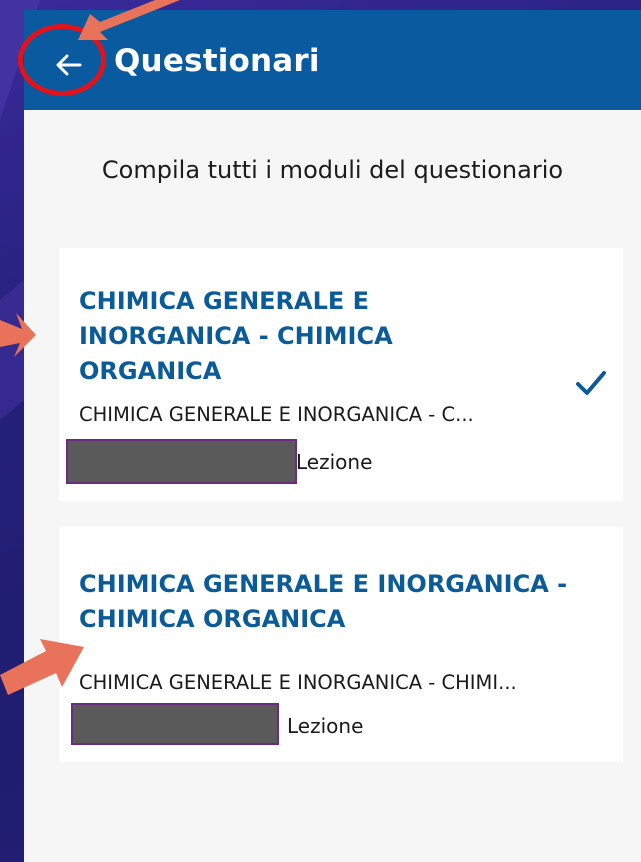 The height and width of the screenshot is (862, 641). What do you see at coordinates (18, 335) in the screenshot?
I see `annotation-arrow-left` at bounding box center [18, 335].